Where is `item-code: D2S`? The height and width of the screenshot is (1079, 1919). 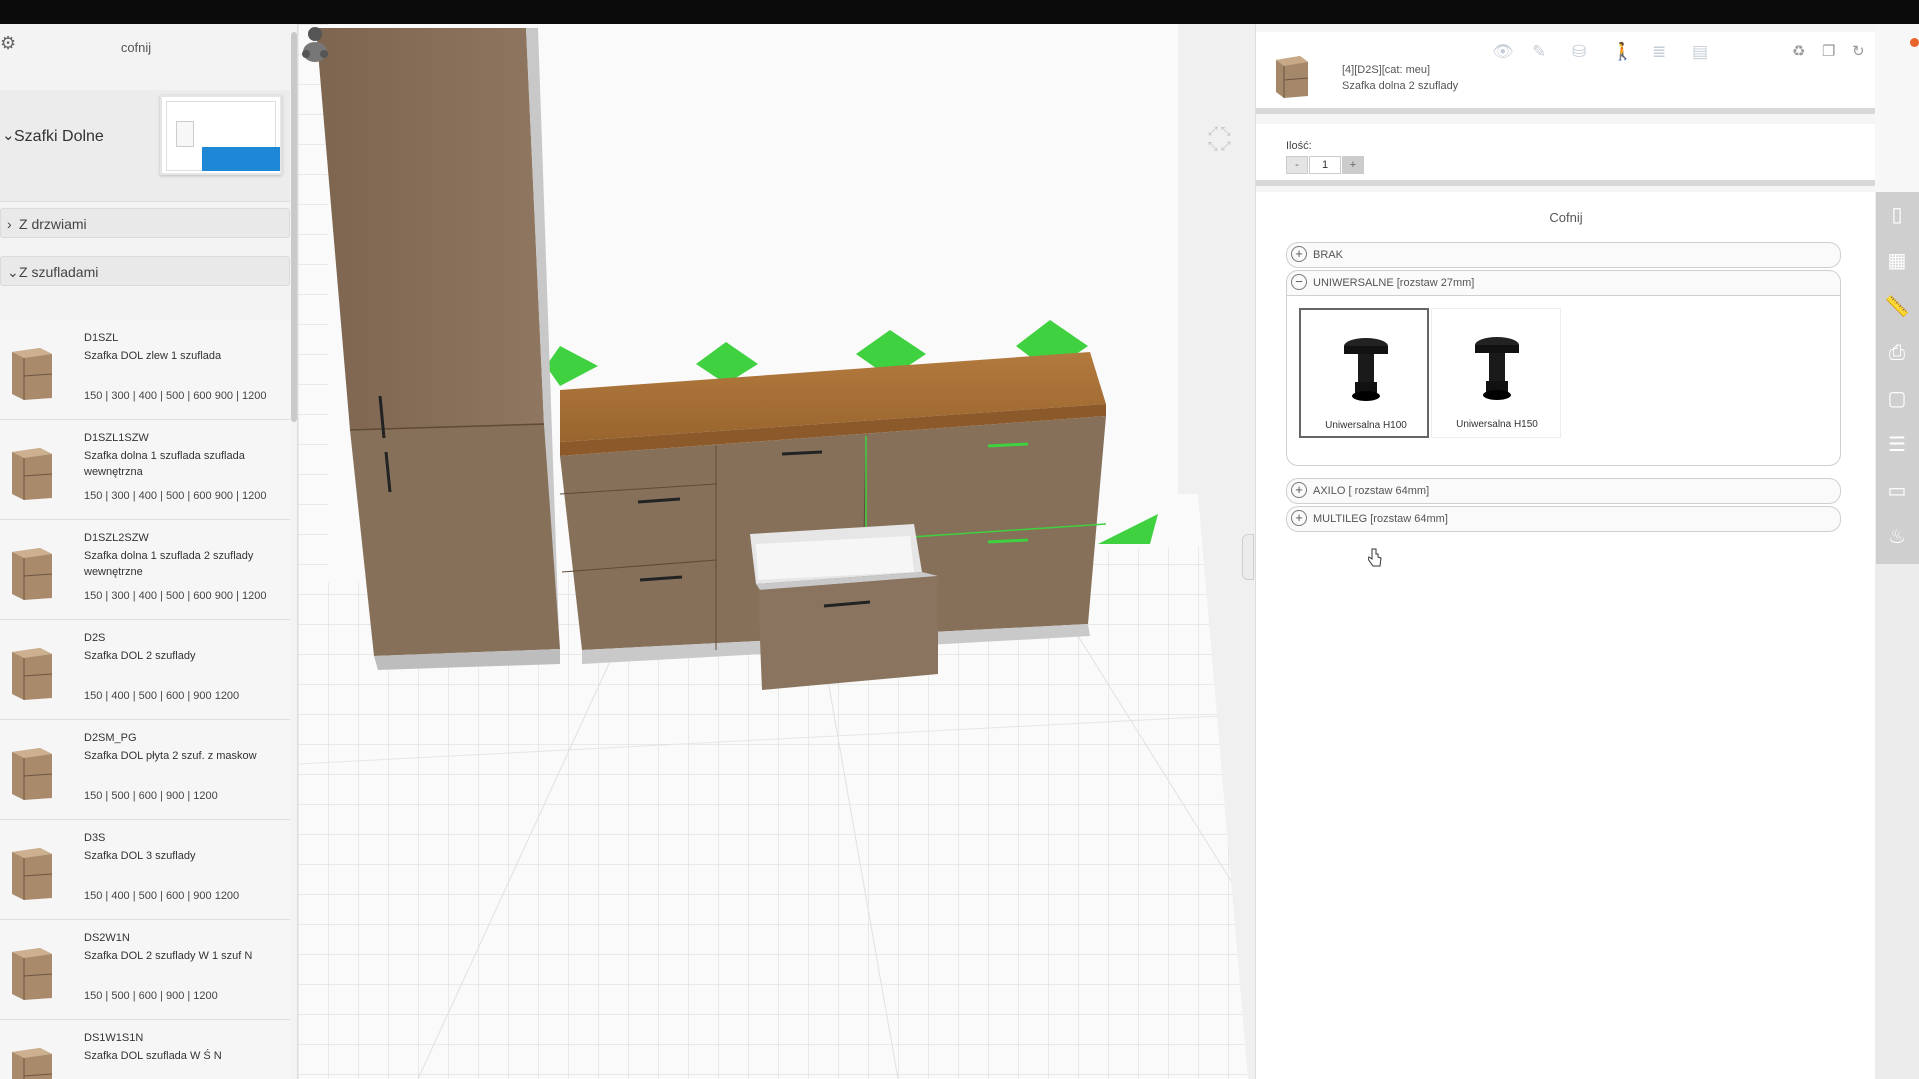
item-code: D2S is located at coordinates (95, 638).